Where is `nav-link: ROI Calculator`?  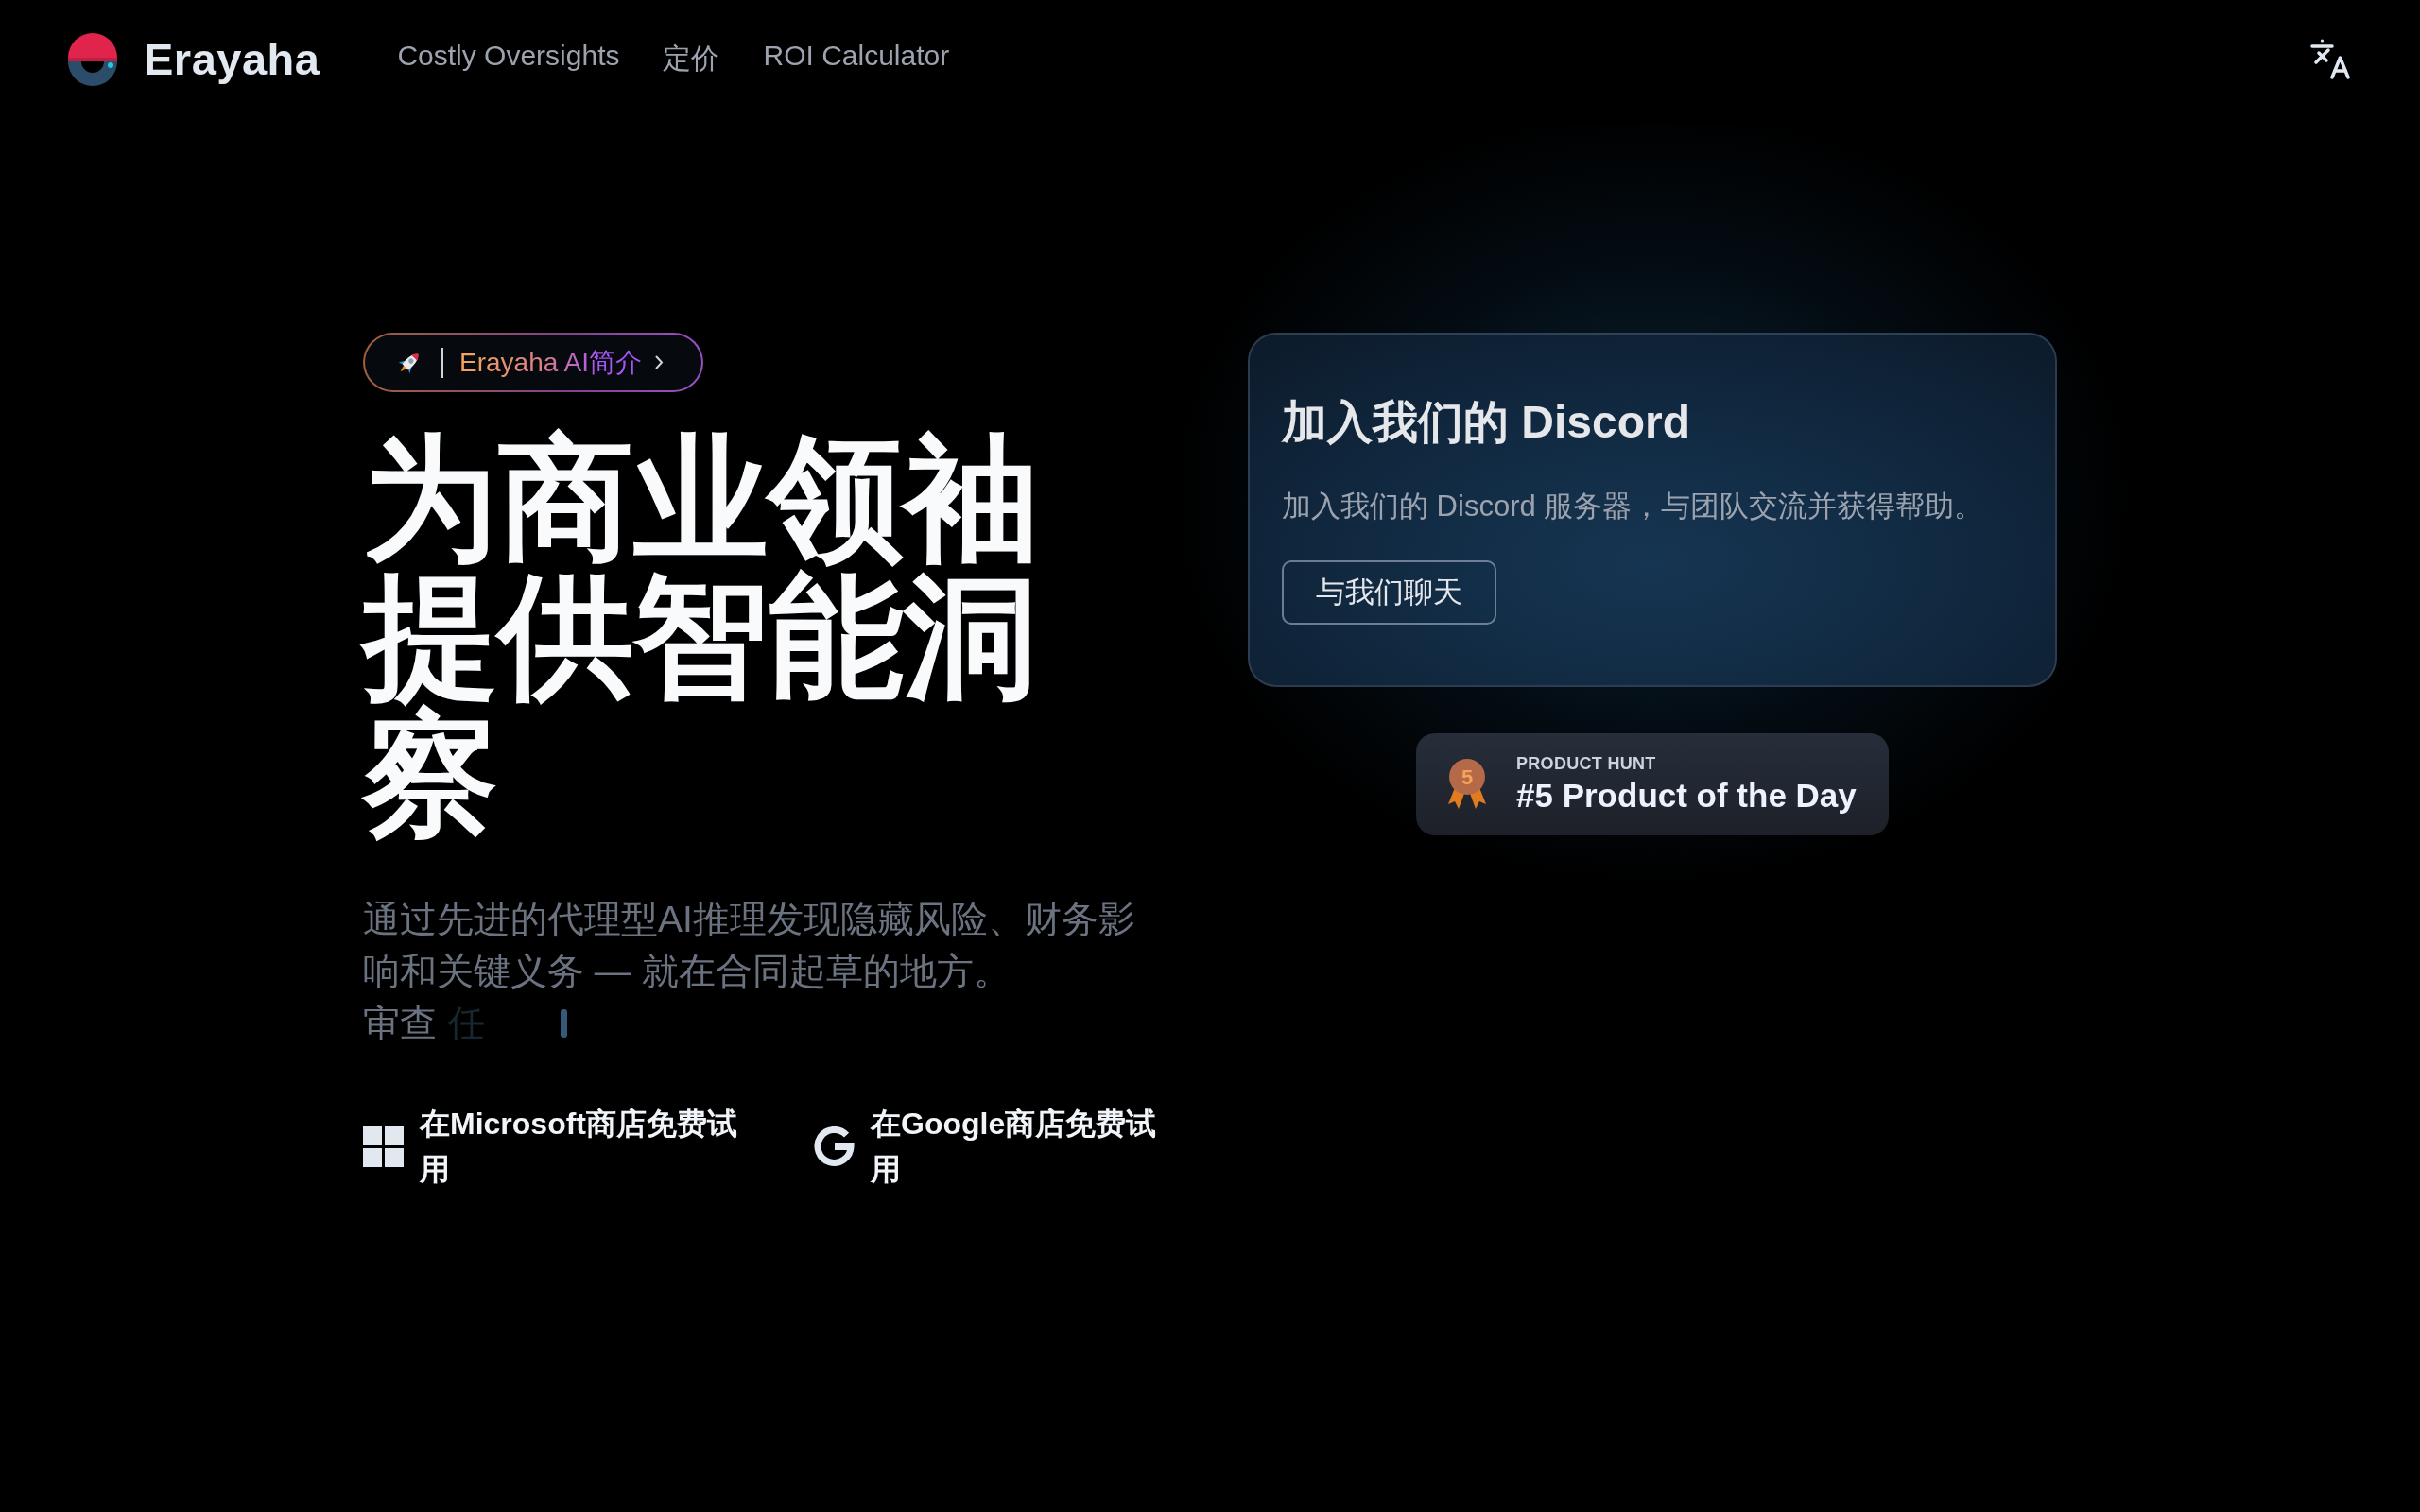 nav-link: ROI Calculator is located at coordinates (856, 58).